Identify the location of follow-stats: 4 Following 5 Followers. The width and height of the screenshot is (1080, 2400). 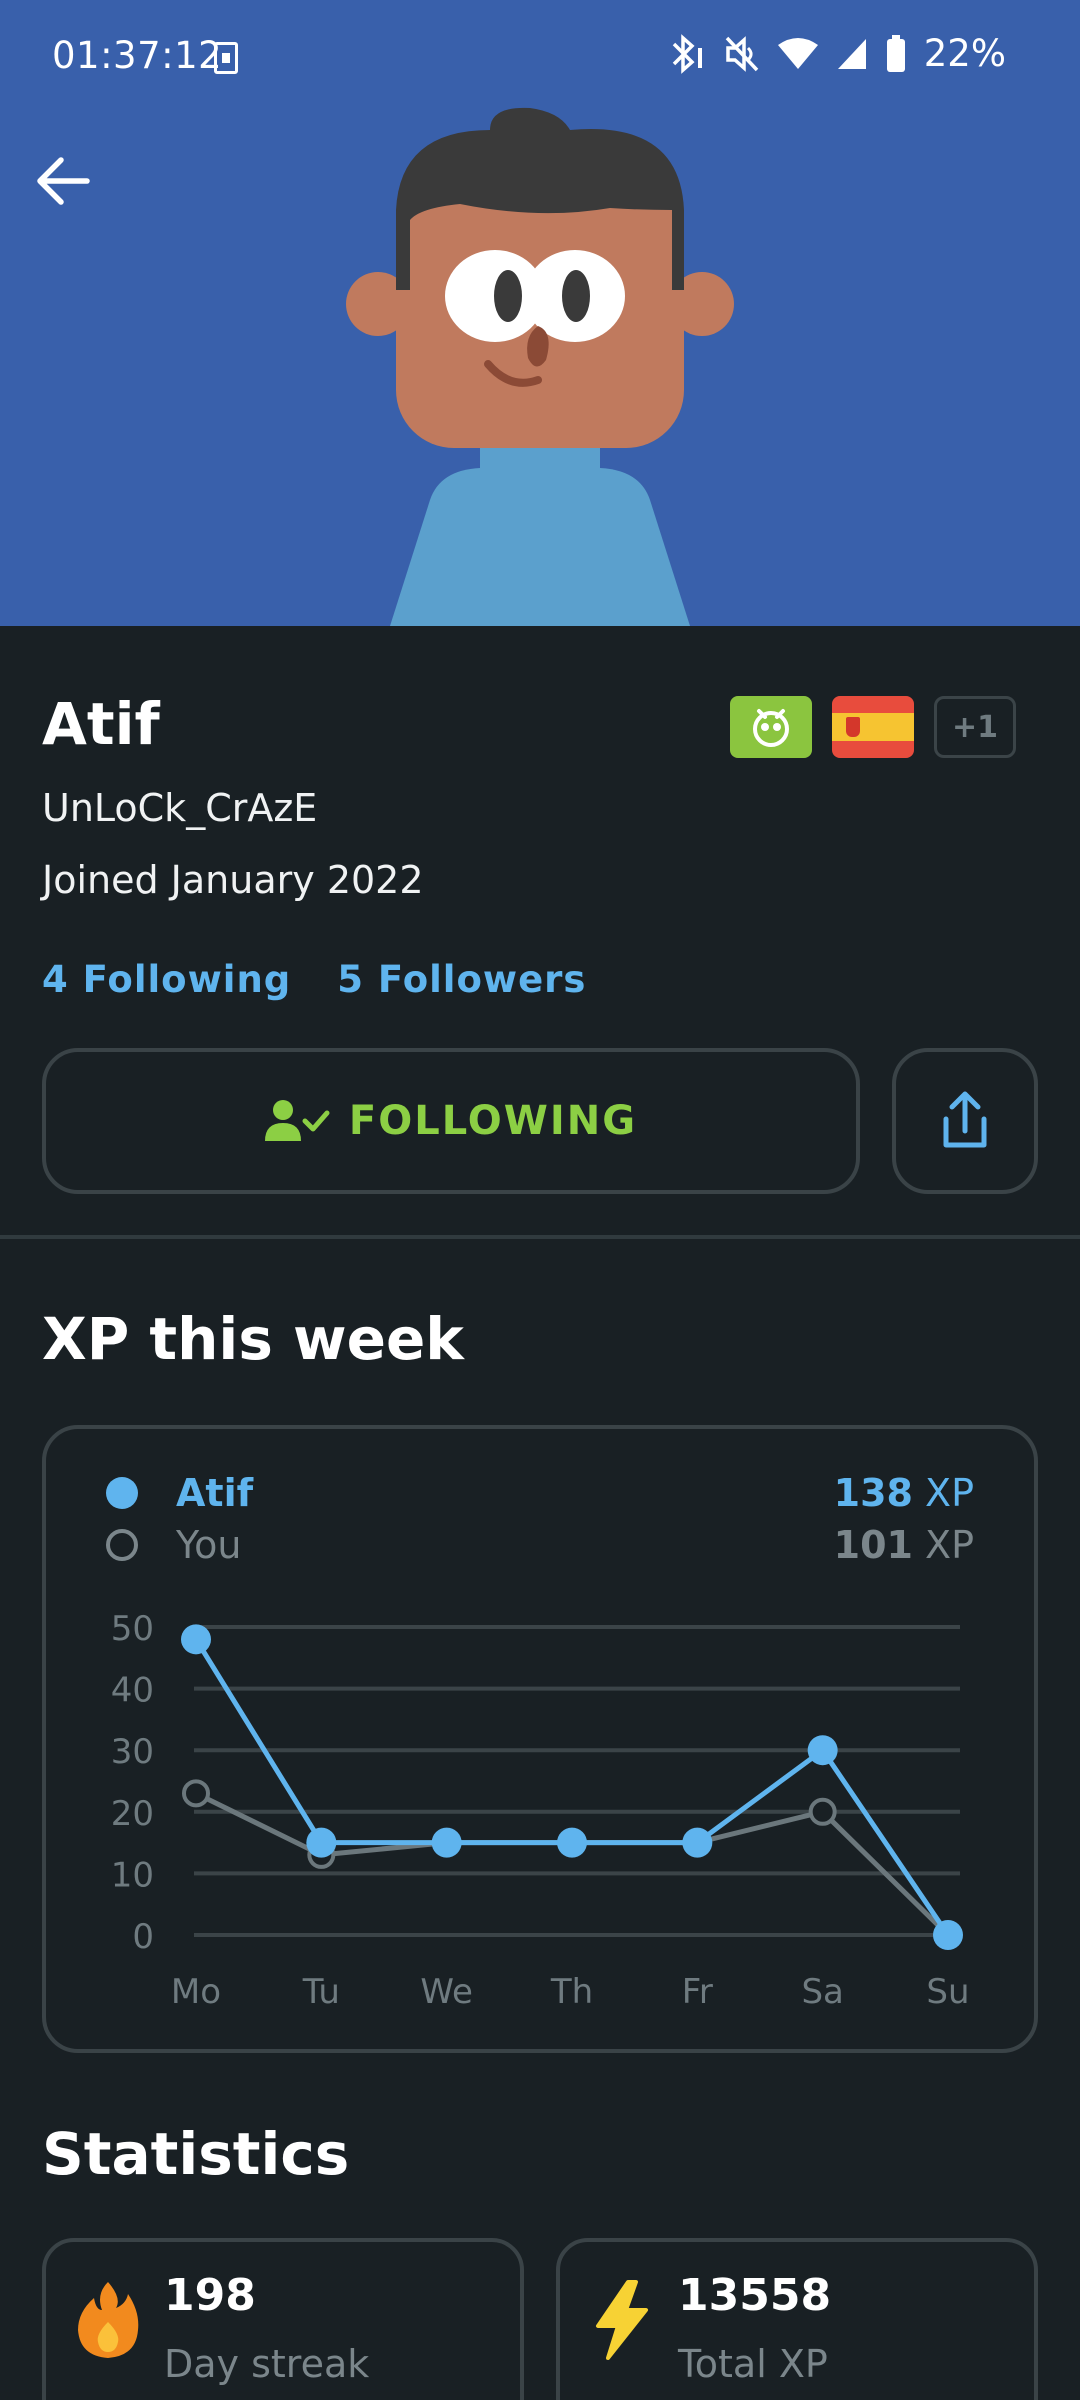
(314, 979).